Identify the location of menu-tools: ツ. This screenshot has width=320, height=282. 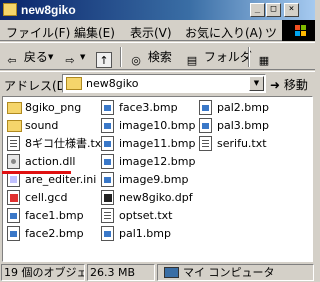
(271, 32).